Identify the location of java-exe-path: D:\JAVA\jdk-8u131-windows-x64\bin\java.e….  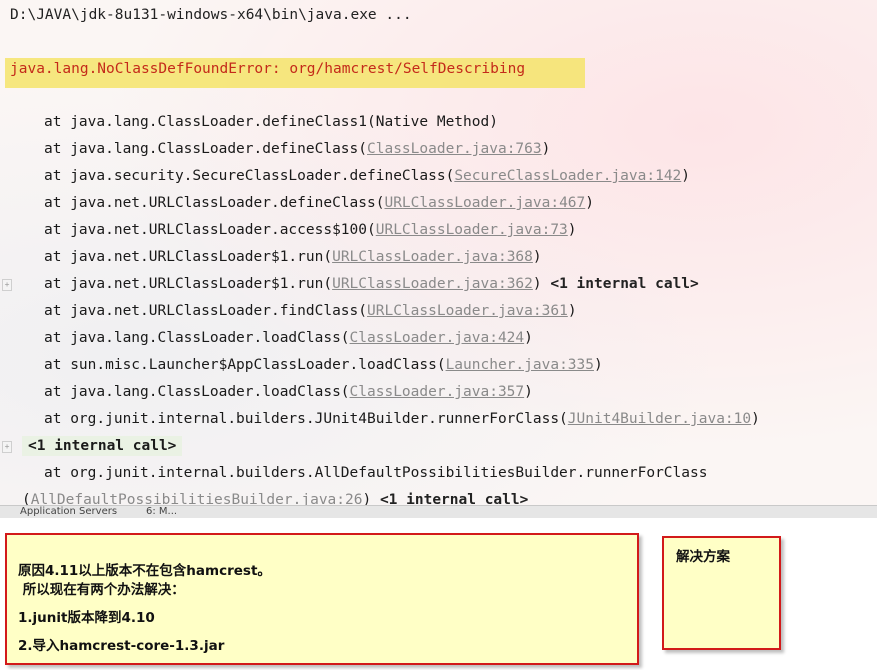
(211, 15).